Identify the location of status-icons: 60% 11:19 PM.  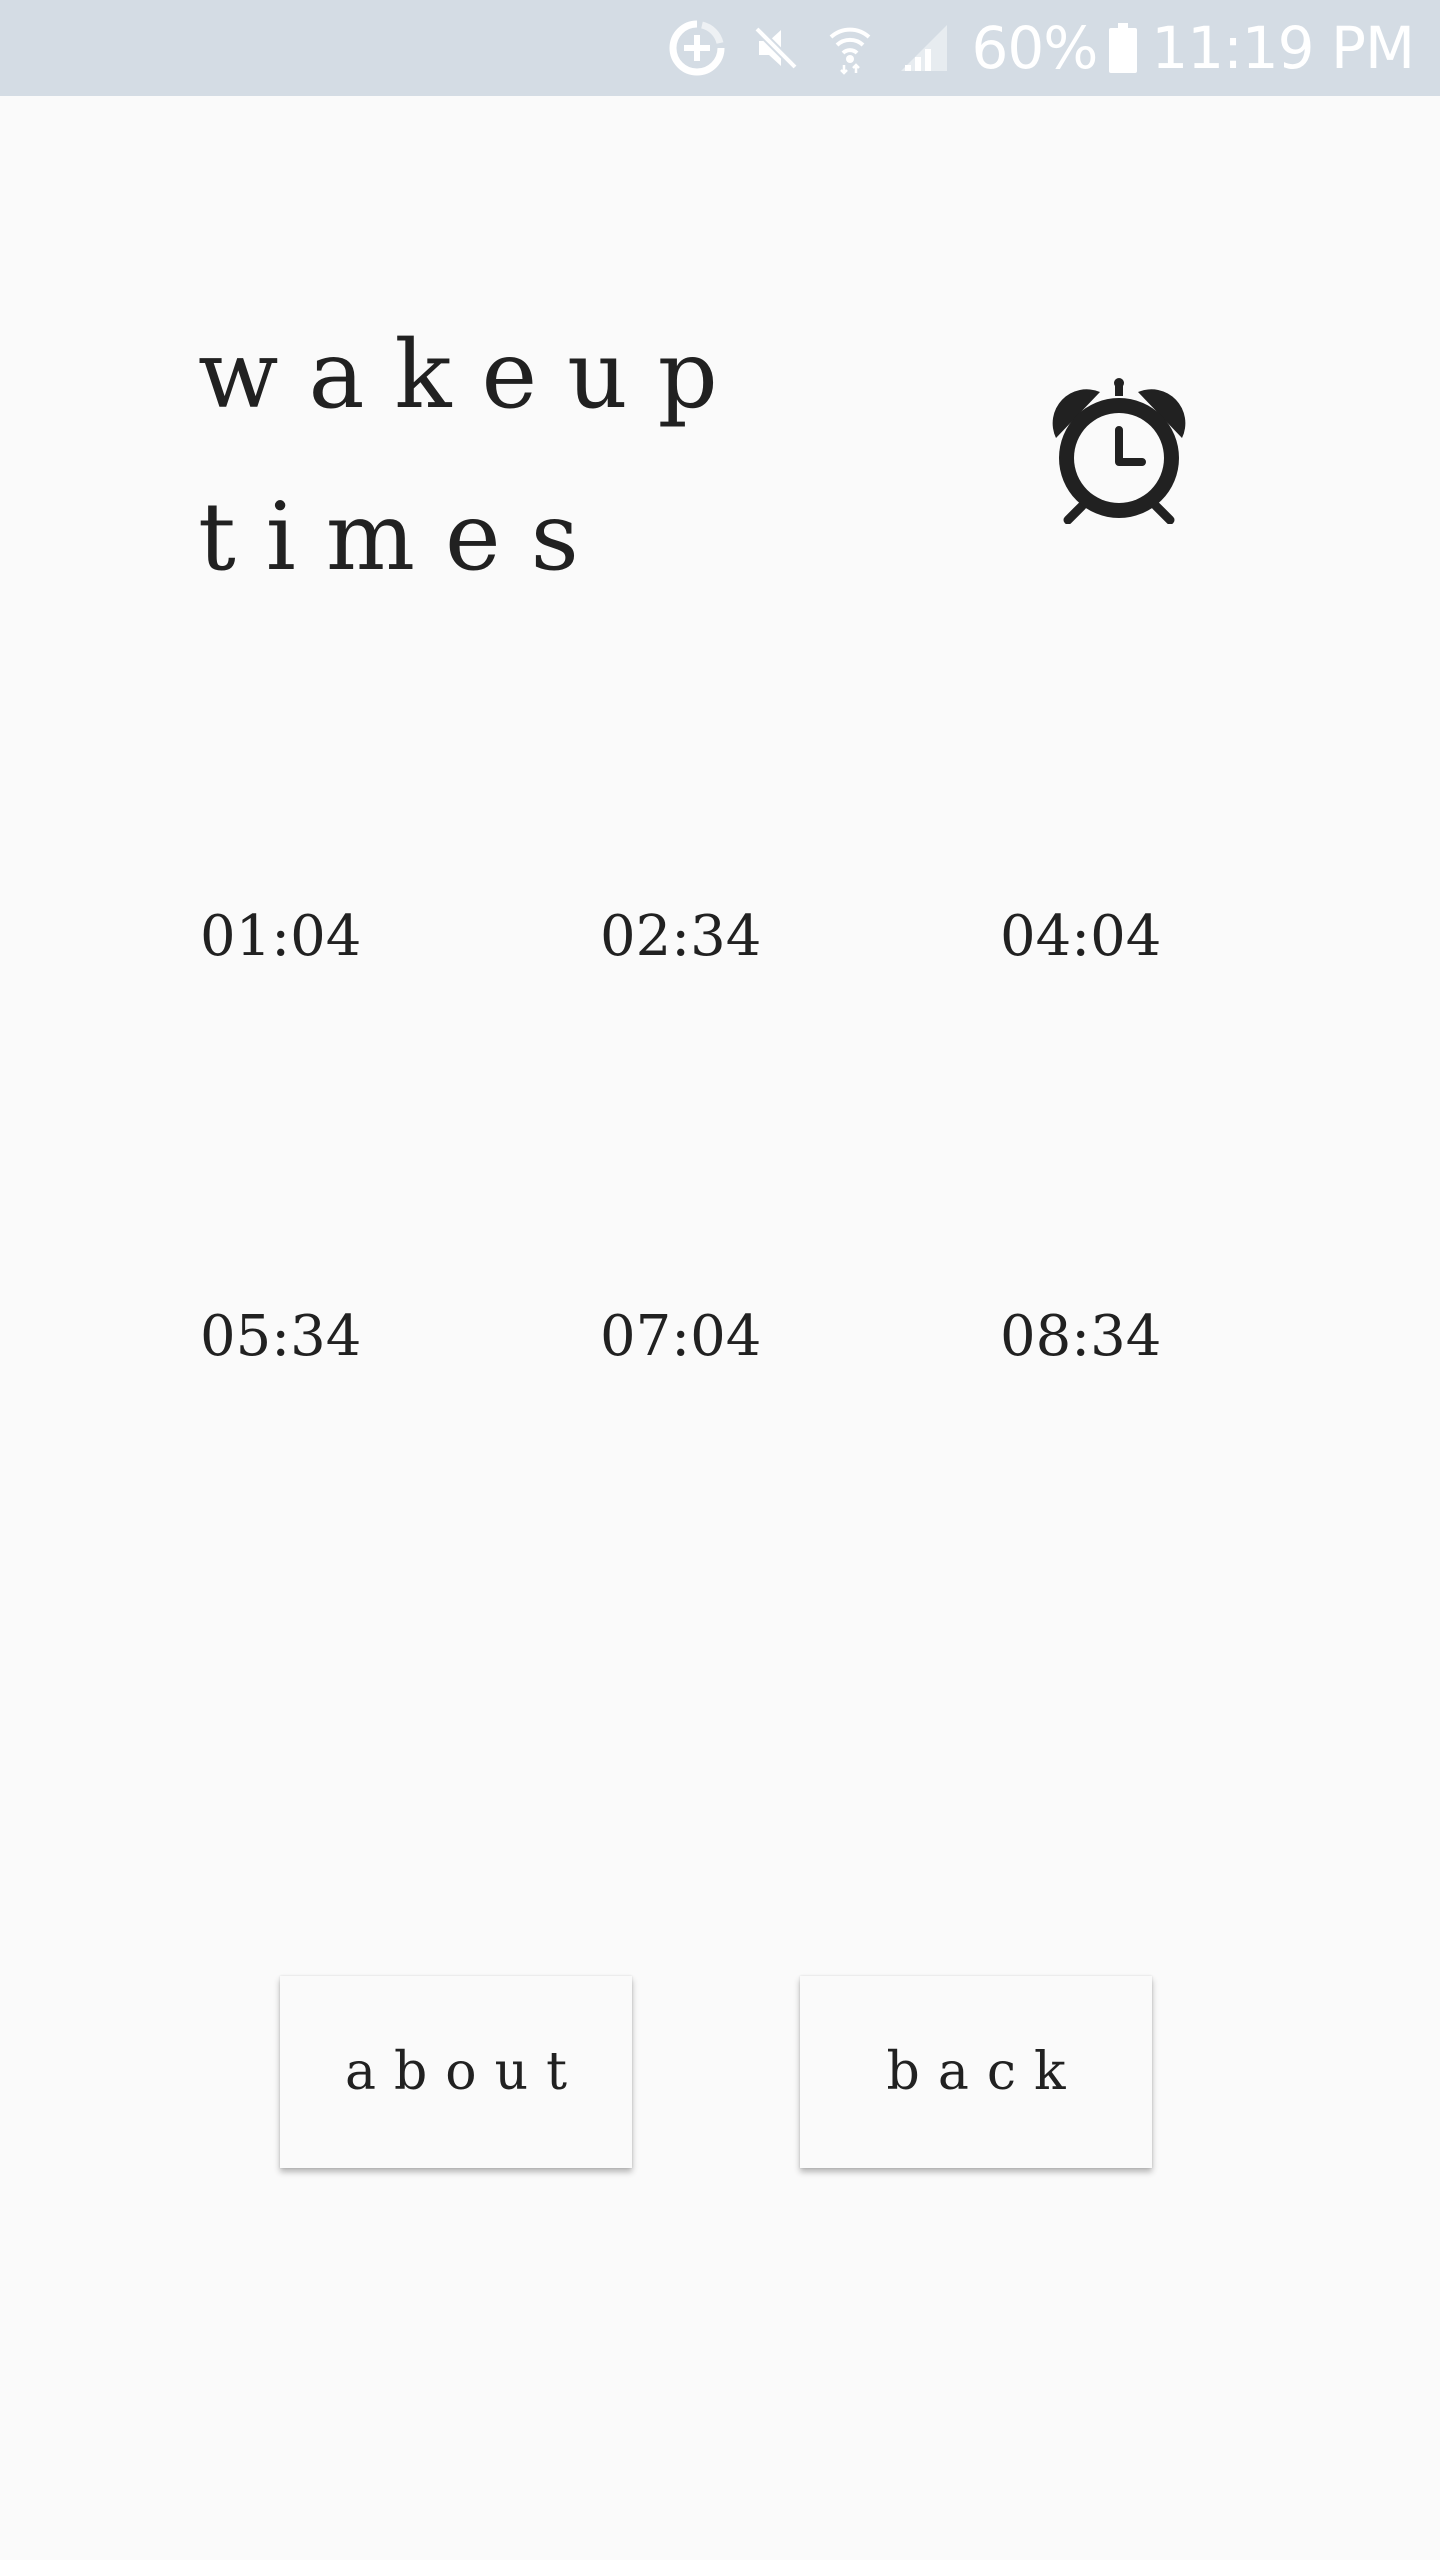
(1042, 48).